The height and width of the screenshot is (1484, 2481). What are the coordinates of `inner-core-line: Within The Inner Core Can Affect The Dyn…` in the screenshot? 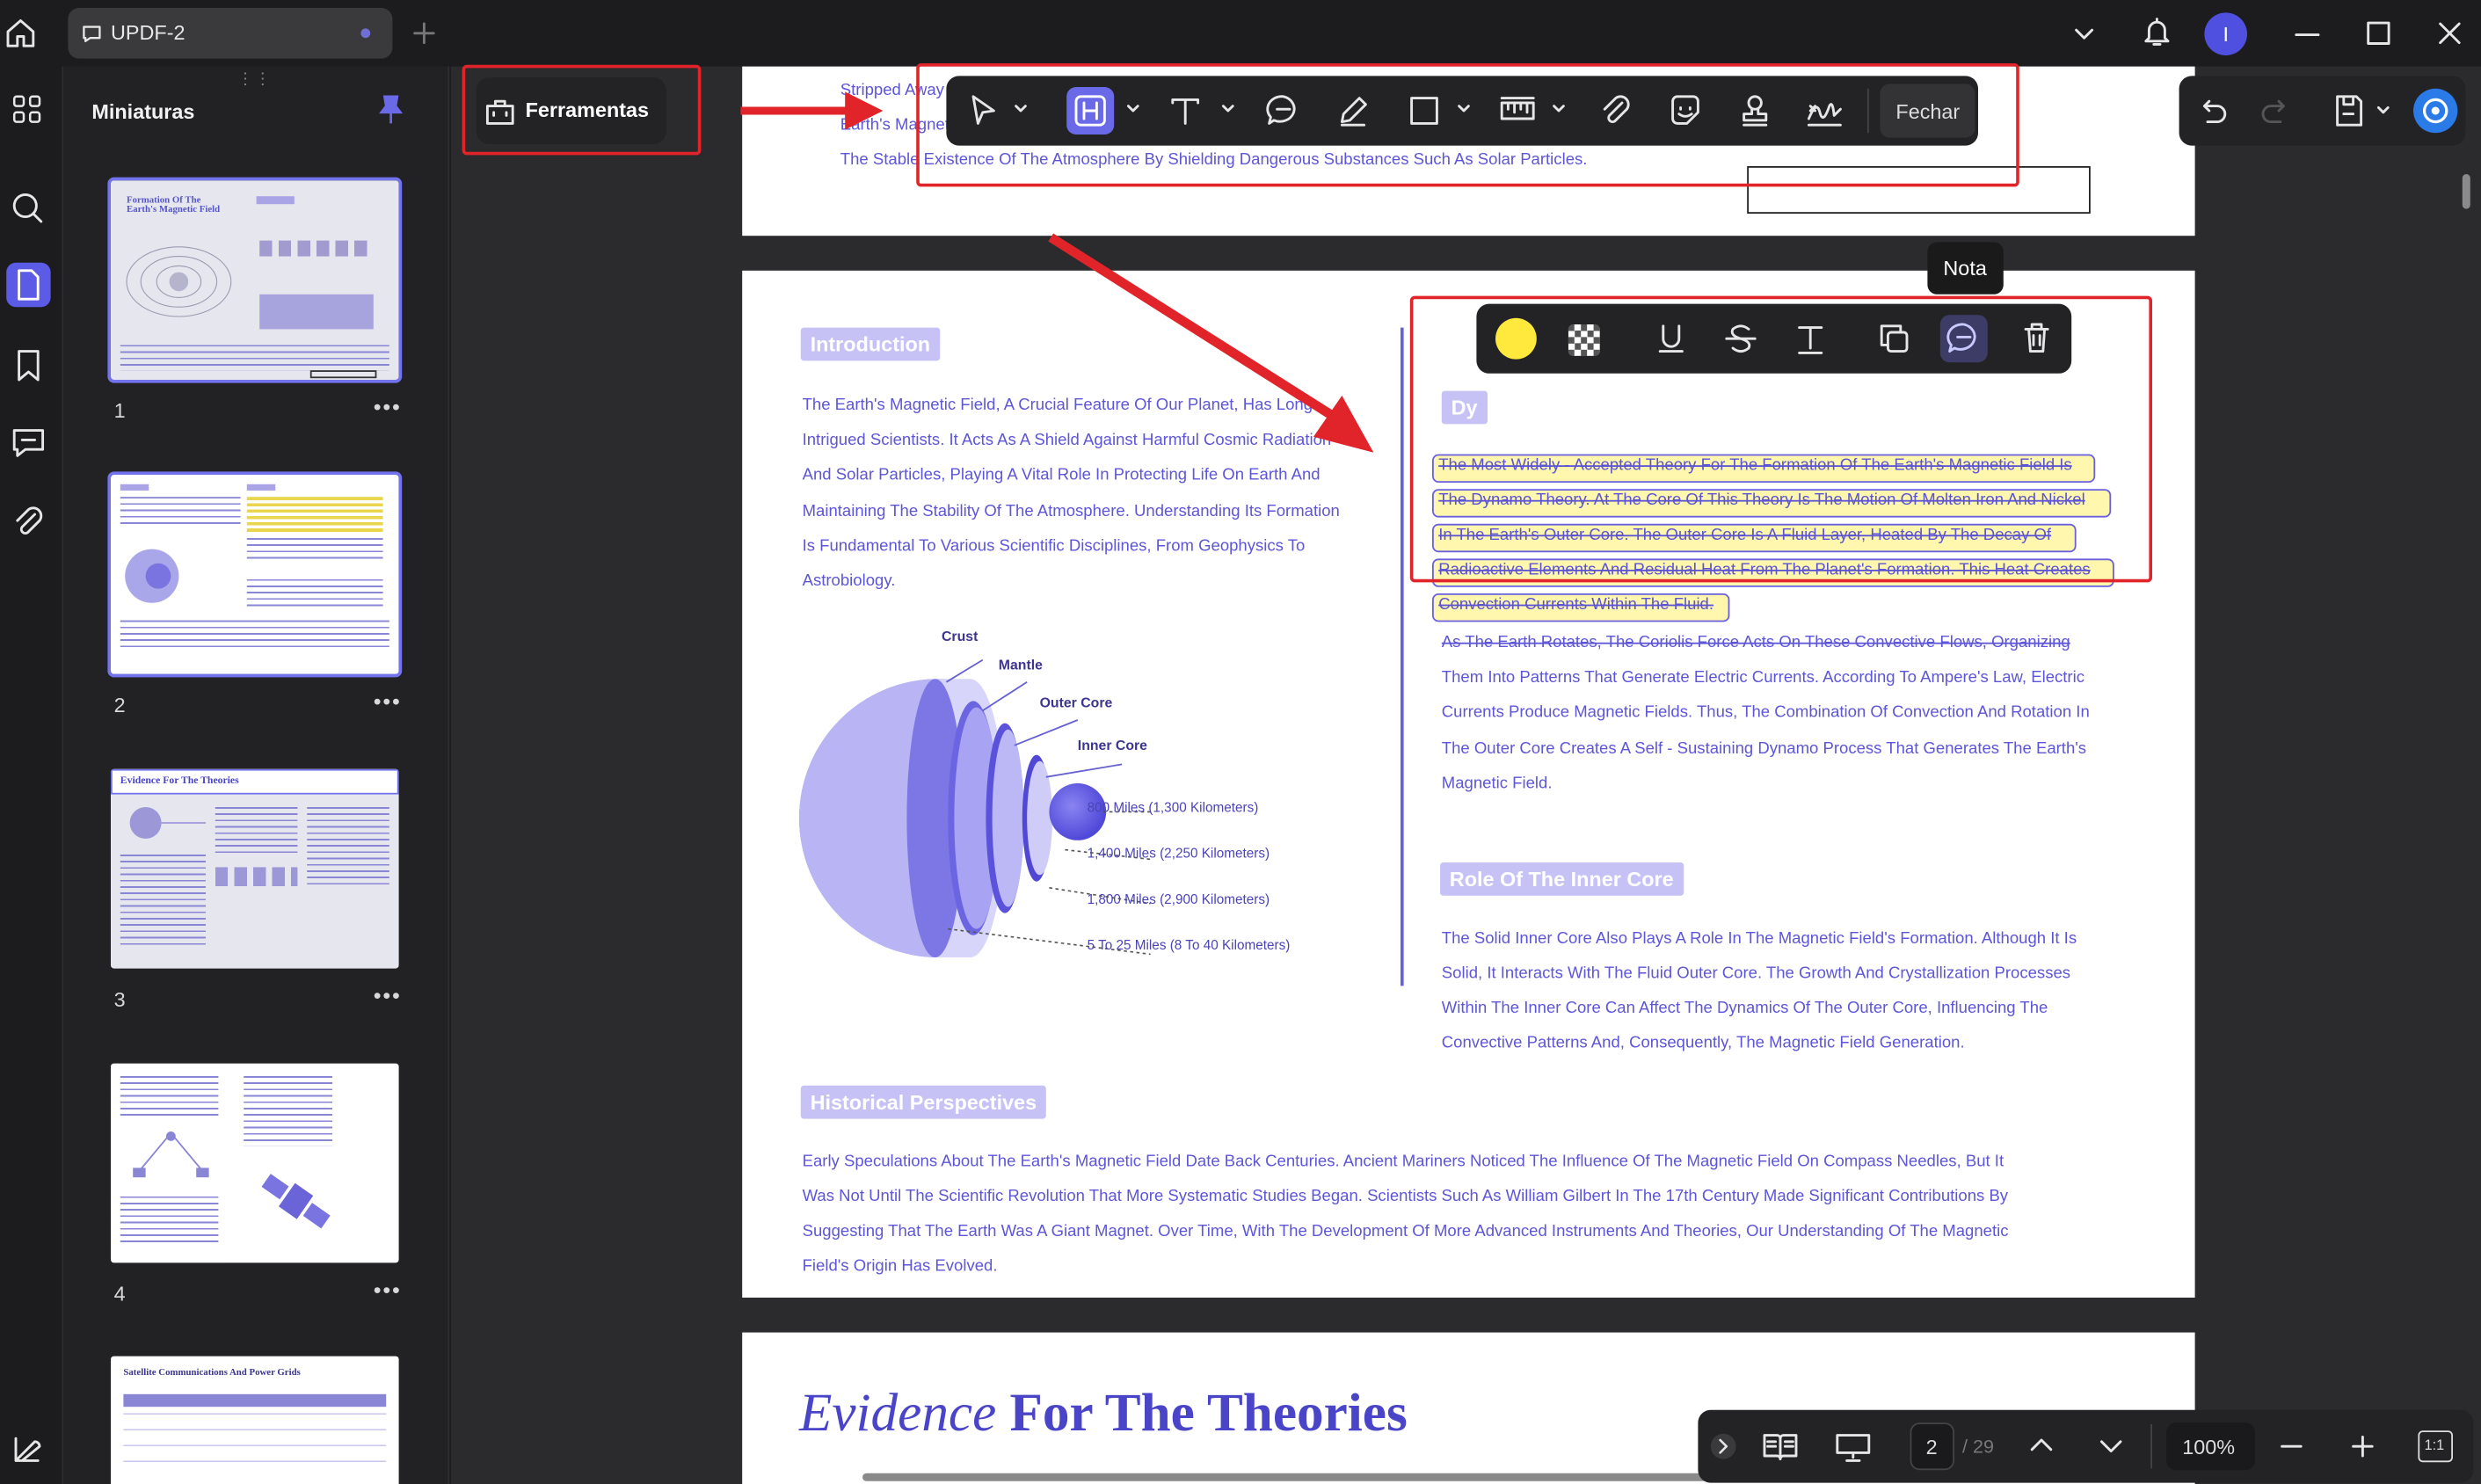 It's located at (1745, 1009).